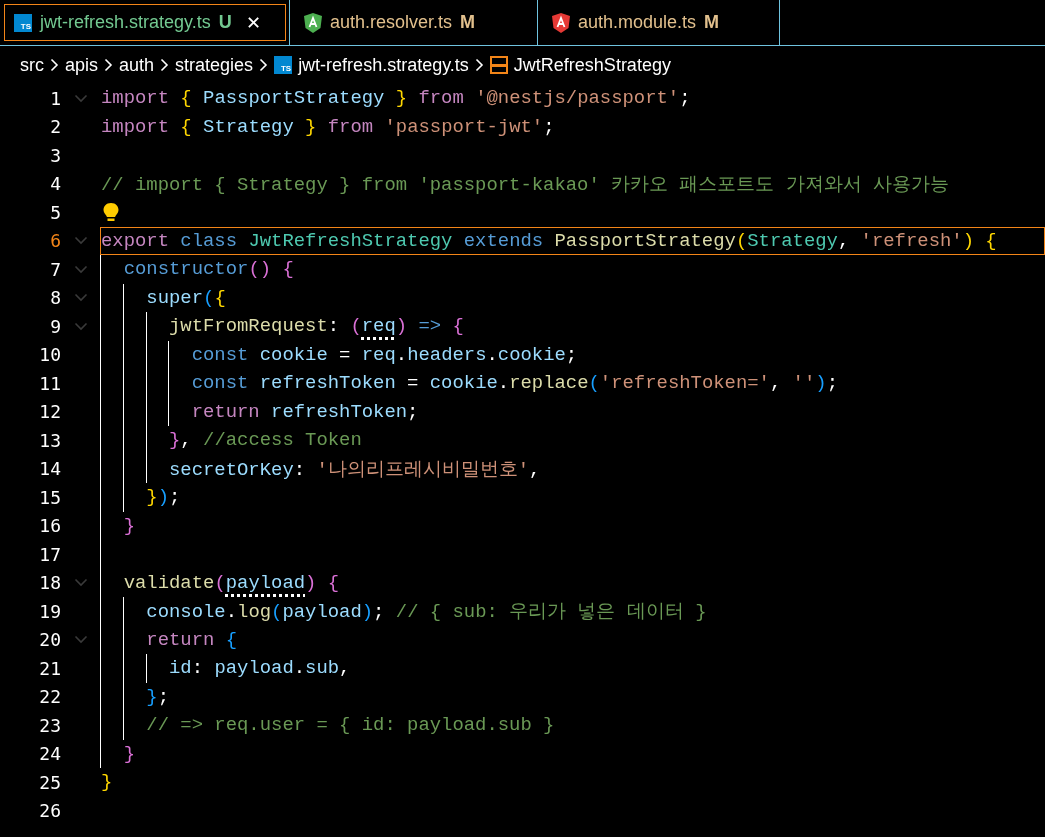 This screenshot has width=1045, height=837. I want to click on code-line: }, //access Token, so click(265, 440).